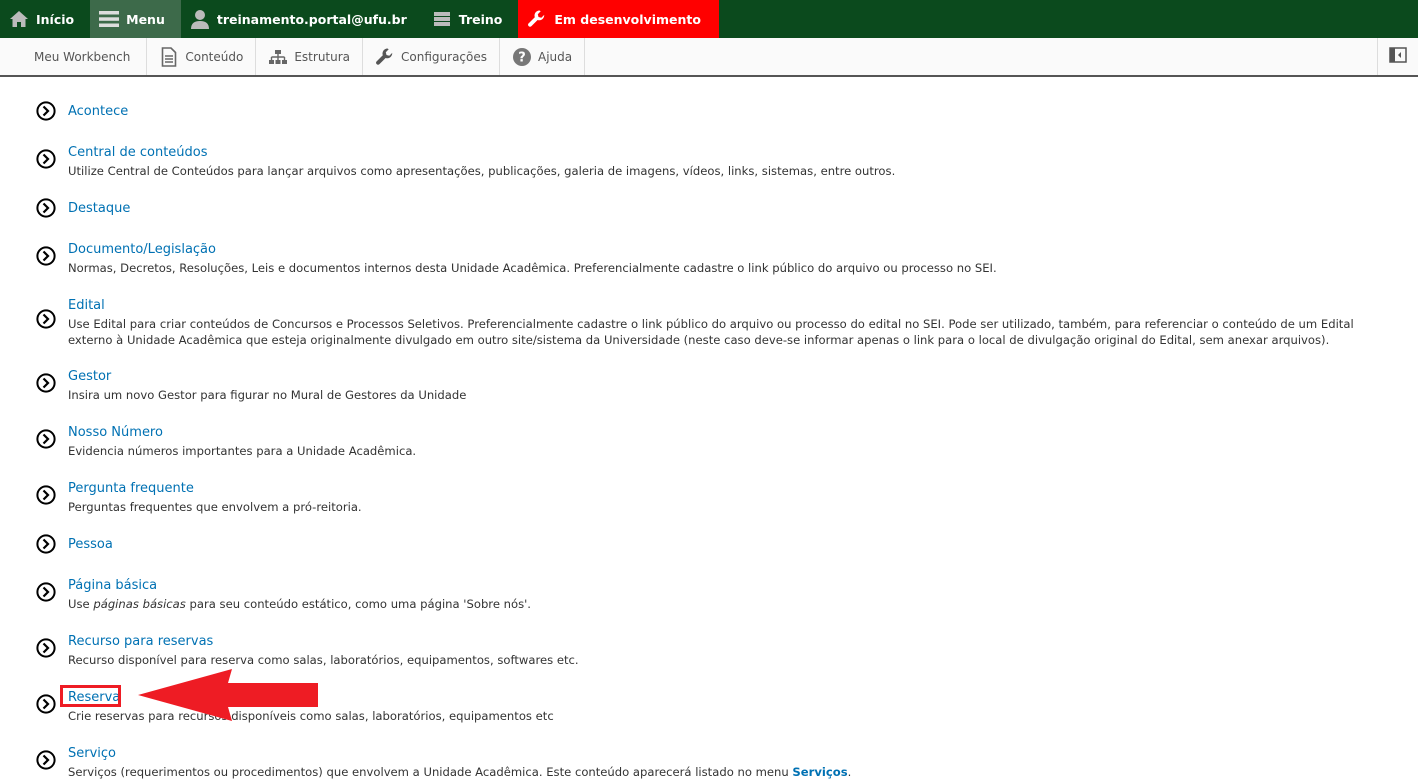 The width and height of the screenshot is (1418, 783). Describe the element at coordinates (278, 57) in the screenshot. I see `sitemap-icon` at that location.